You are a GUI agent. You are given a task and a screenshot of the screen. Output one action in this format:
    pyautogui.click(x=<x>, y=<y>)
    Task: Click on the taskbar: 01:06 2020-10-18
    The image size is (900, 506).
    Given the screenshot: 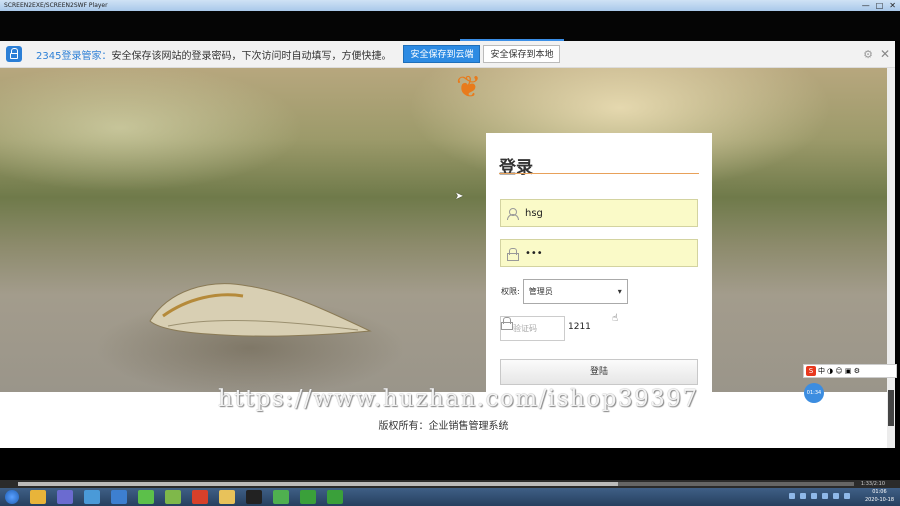 What is the action you would take?
    pyautogui.click(x=450, y=497)
    